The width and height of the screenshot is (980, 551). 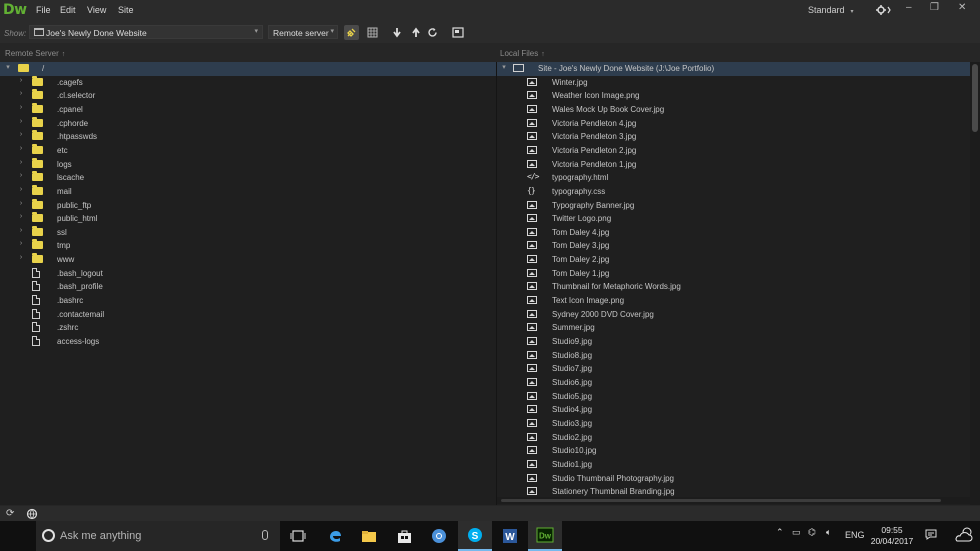 What do you see at coordinates (796, 532) in the screenshot?
I see `battery-icon: ▭` at bounding box center [796, 532].